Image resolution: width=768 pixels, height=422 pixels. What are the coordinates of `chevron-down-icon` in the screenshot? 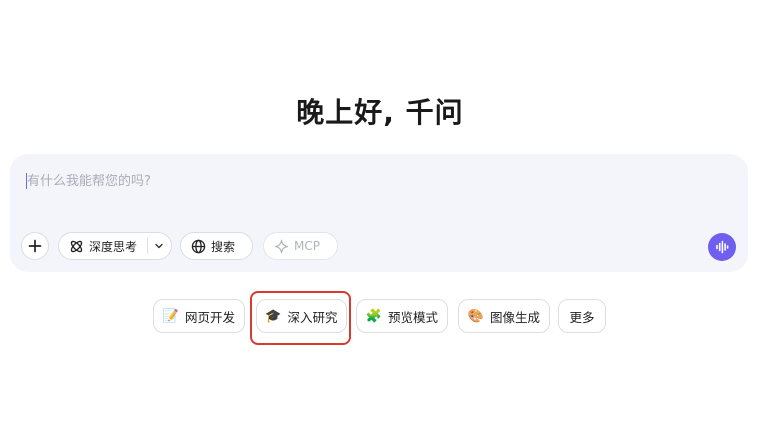 It's located at (159, 246).